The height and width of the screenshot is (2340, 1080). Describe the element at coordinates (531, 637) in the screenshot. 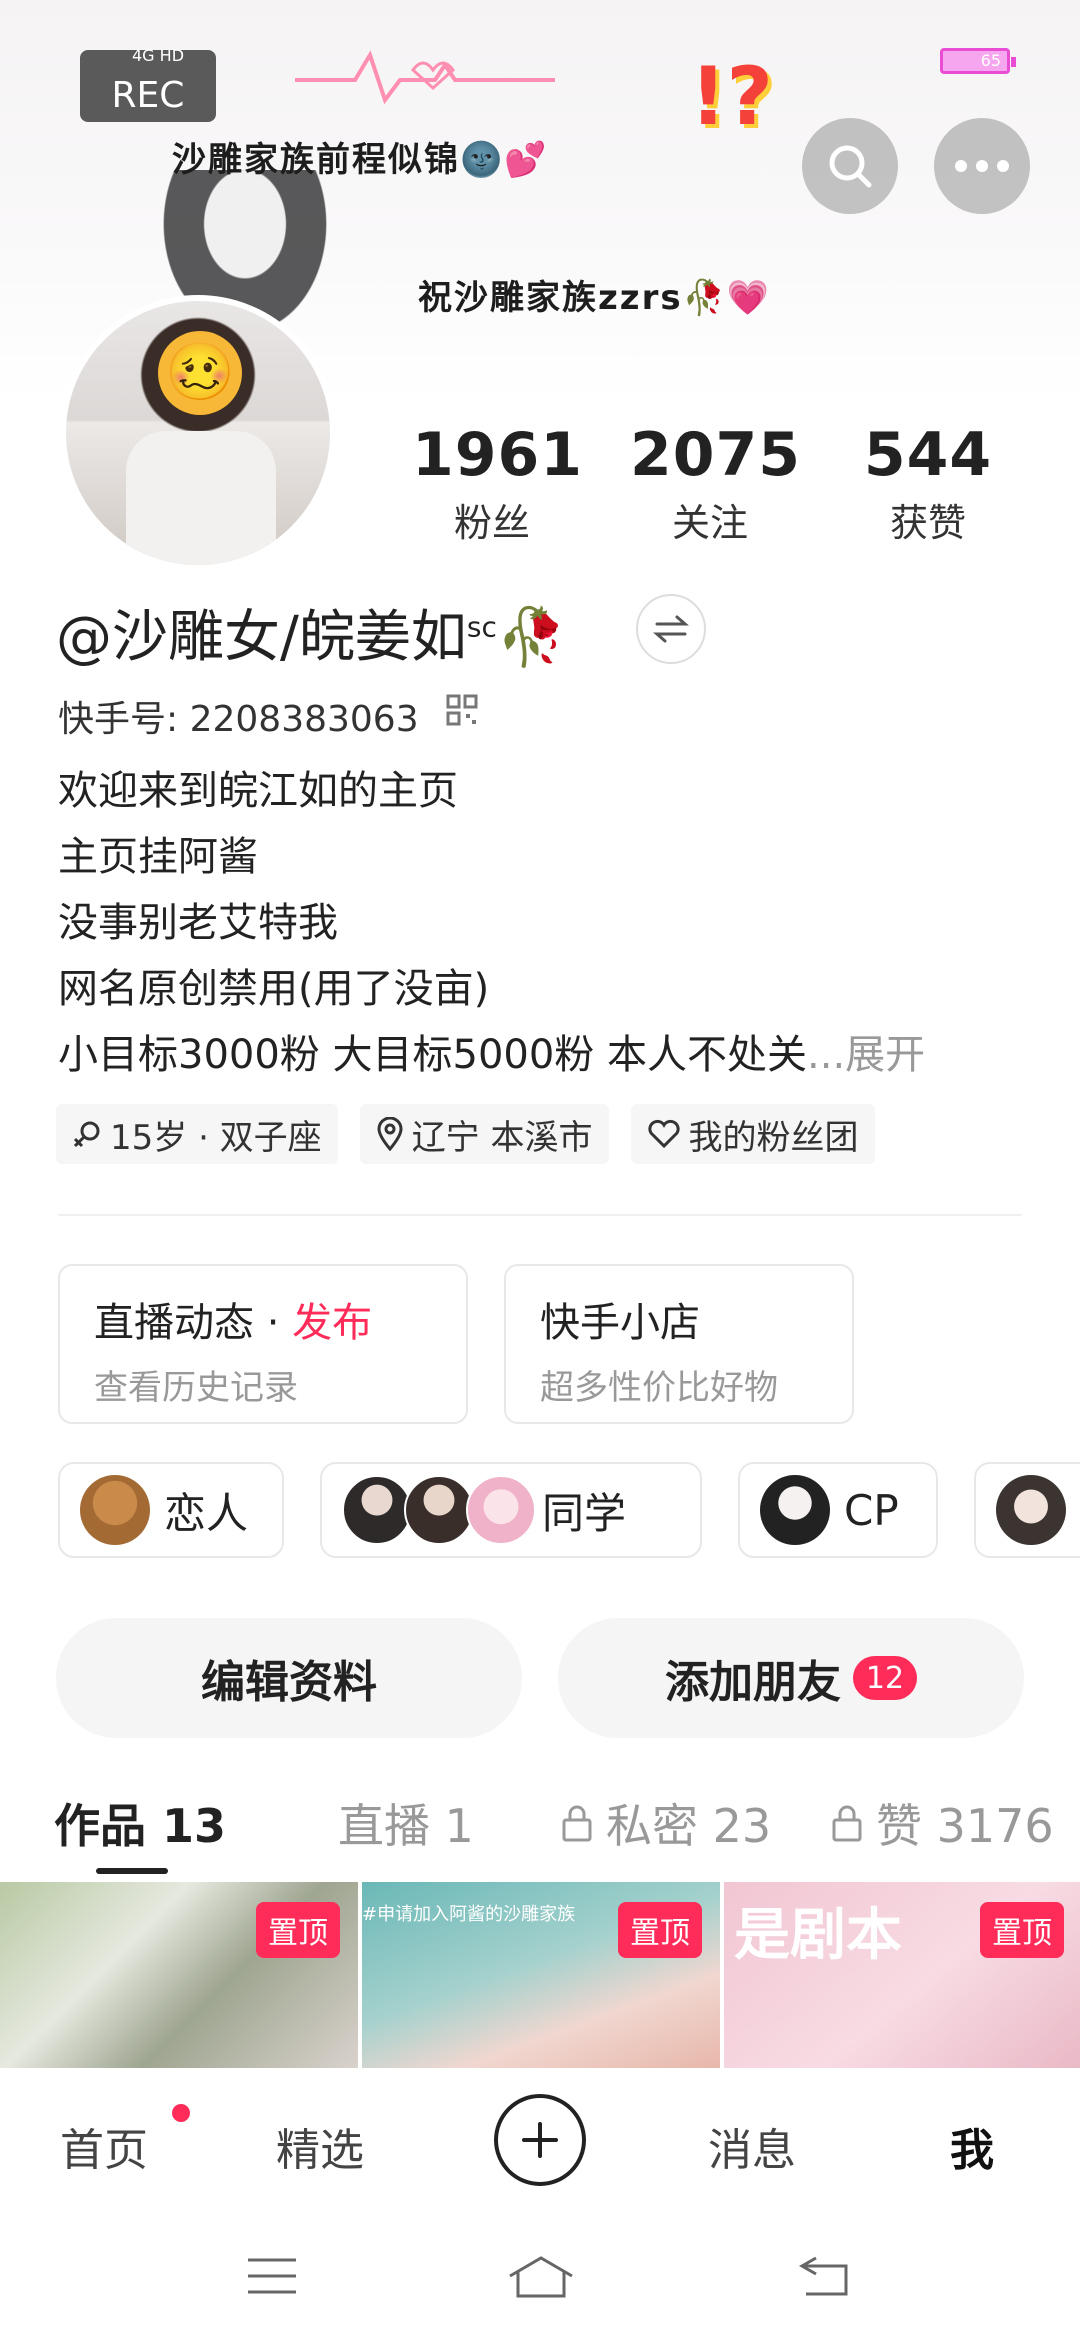

I see `wilted-rose-icon: 🥀` at that location.